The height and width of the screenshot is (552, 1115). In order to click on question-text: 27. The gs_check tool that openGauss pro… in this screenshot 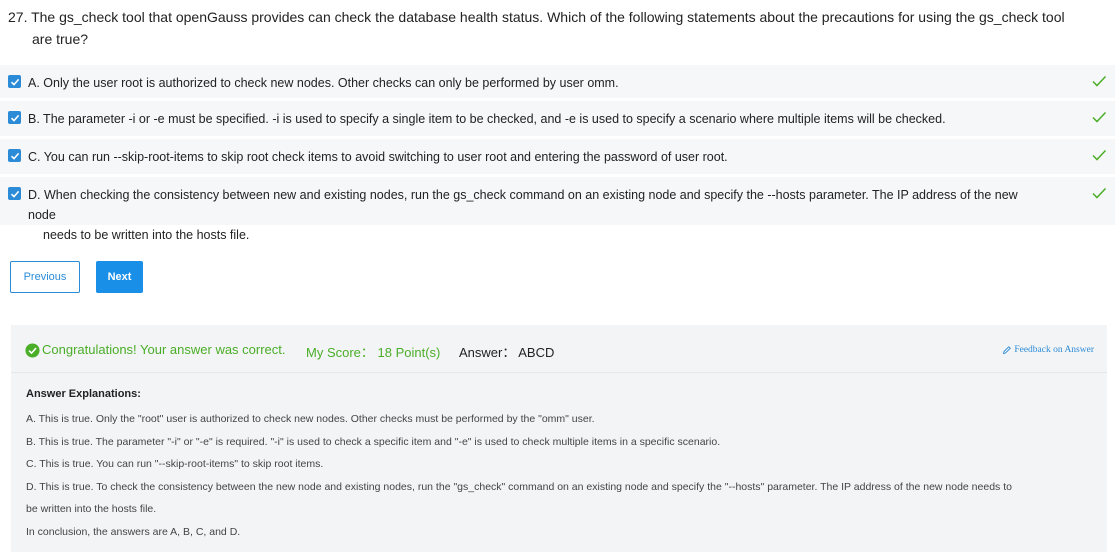, I will do `click(558, 28)`.